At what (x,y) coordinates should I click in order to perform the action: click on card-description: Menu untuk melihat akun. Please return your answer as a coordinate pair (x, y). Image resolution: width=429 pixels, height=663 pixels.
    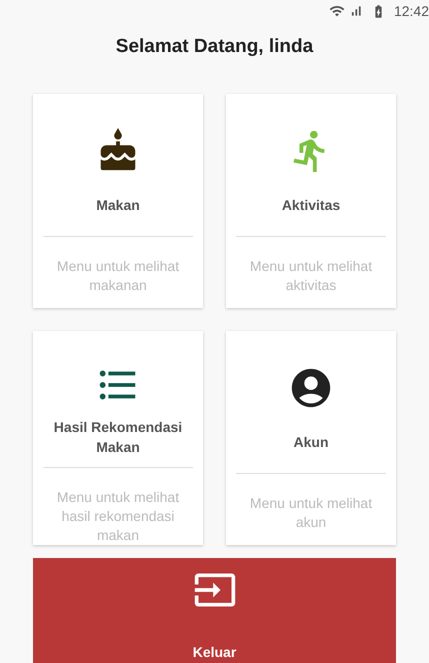
    Looking at the image, I should click on (311, 513).